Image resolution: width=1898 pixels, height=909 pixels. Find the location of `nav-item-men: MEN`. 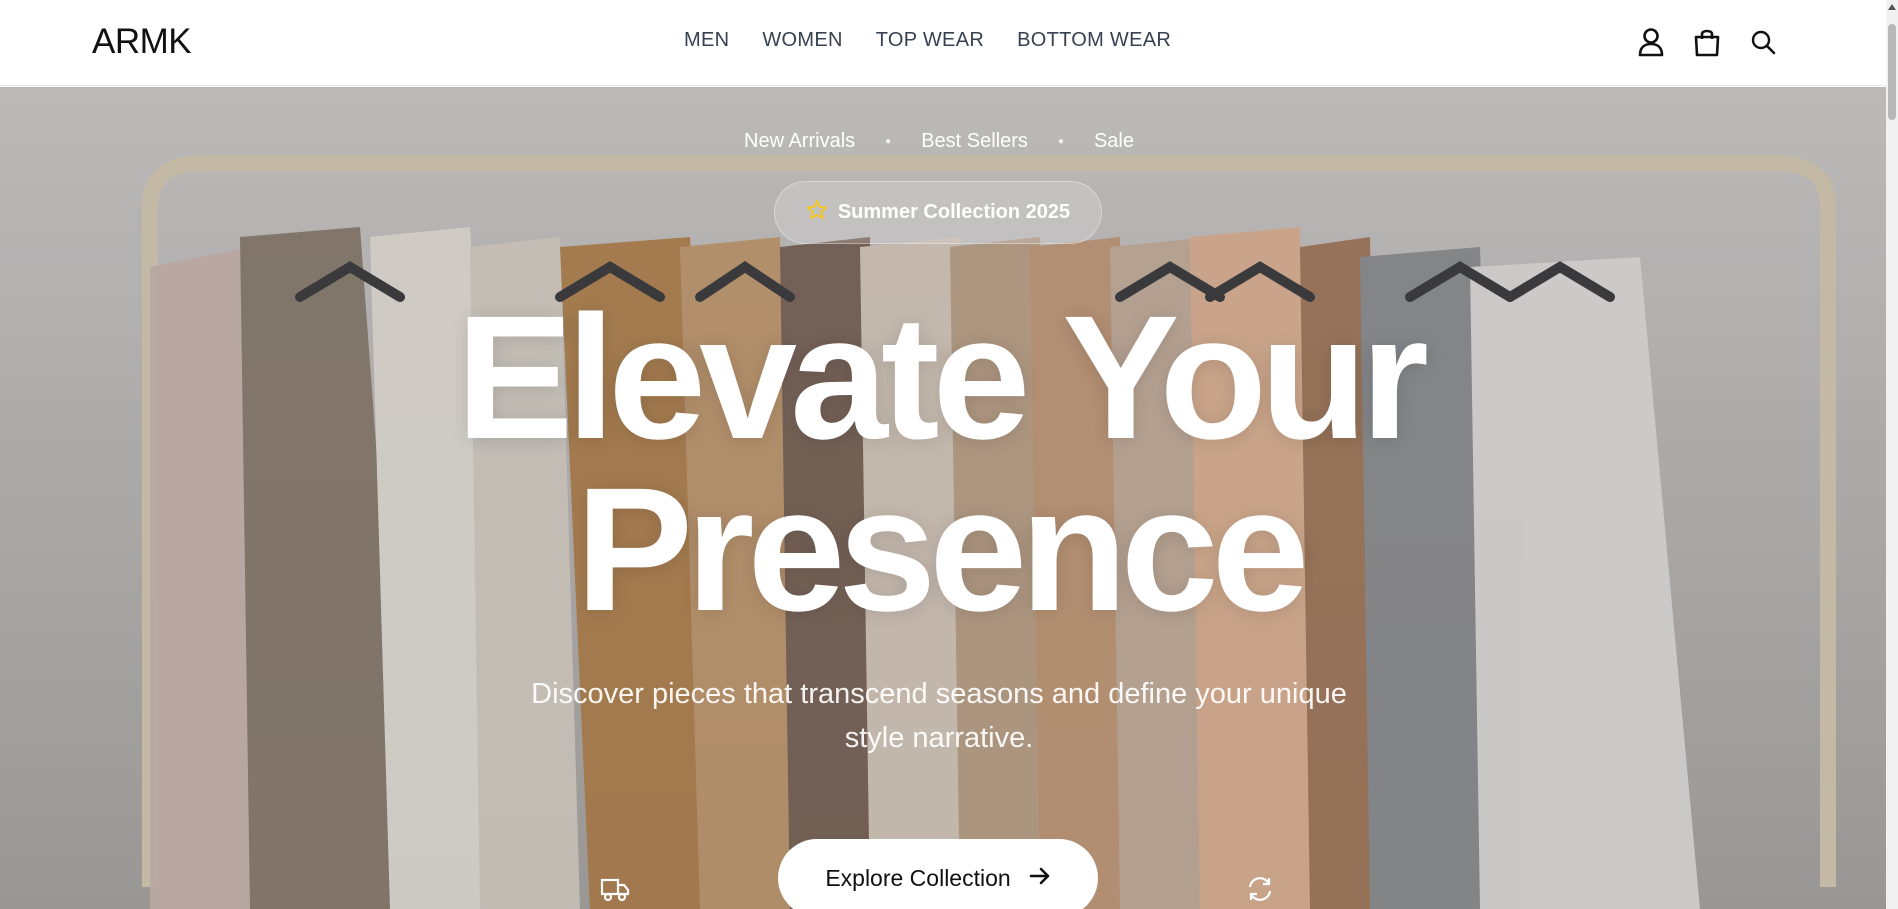

nav-item-men: MEN is located at coordinates (706, 40).